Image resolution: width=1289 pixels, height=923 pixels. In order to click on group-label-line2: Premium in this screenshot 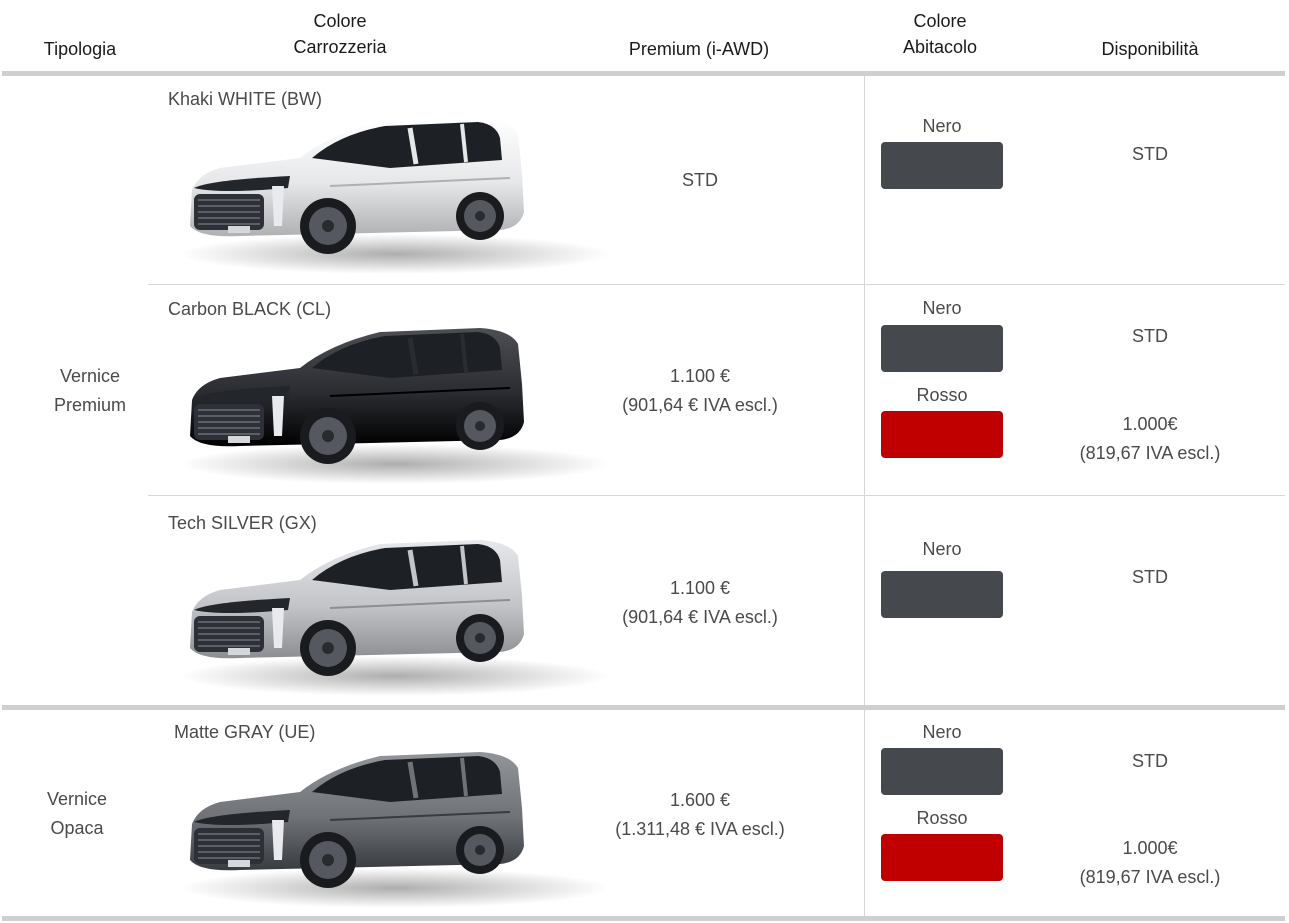, I will do `click(89, 405)`.